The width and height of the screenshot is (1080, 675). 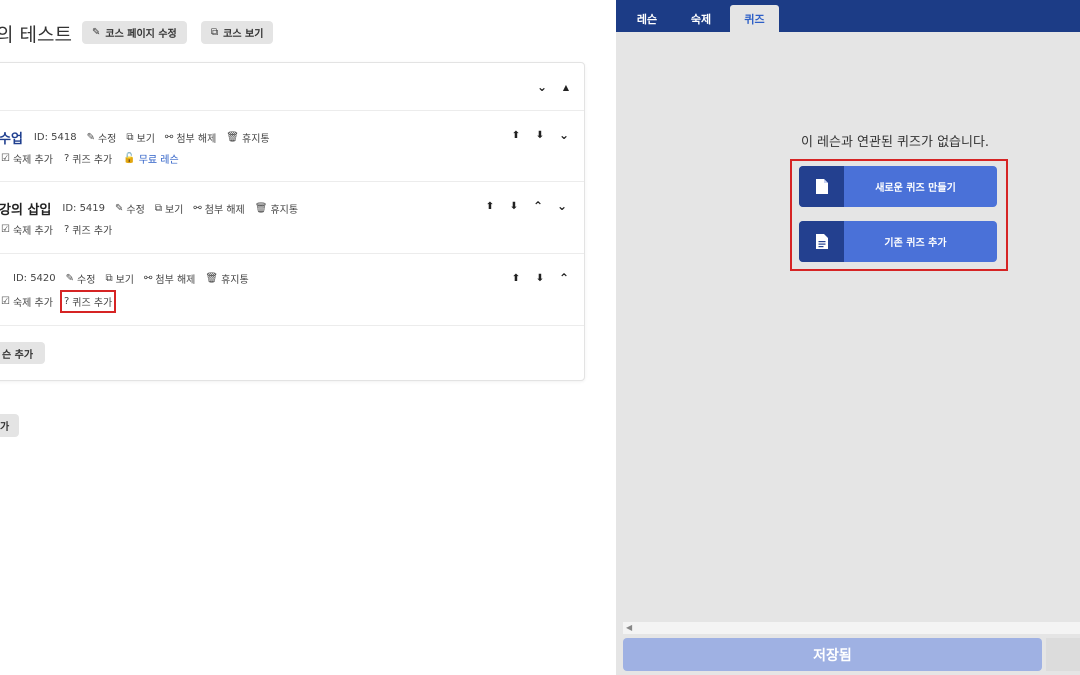 What do you see at coordinates (701, 18) in the screenshot?
I see `tab-homework: 숙제` at bounding box center [701, 18].